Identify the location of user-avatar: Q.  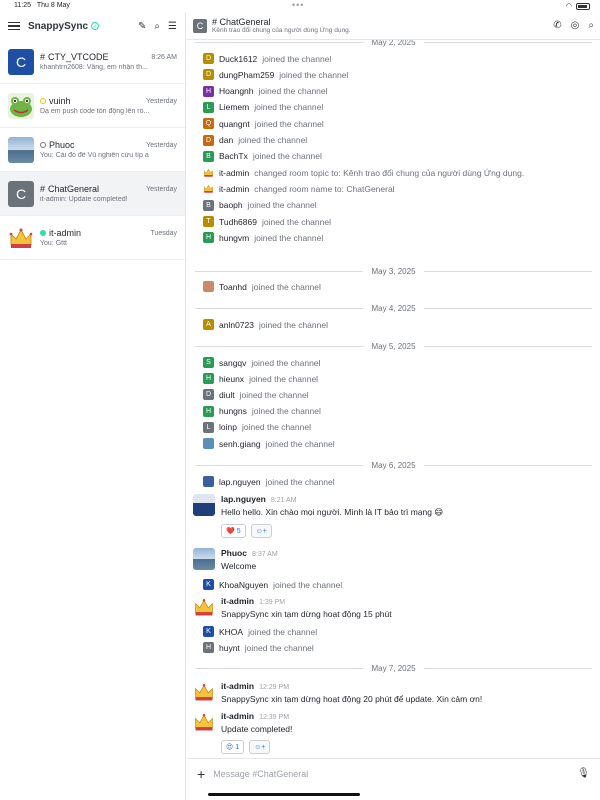
(208, 124).